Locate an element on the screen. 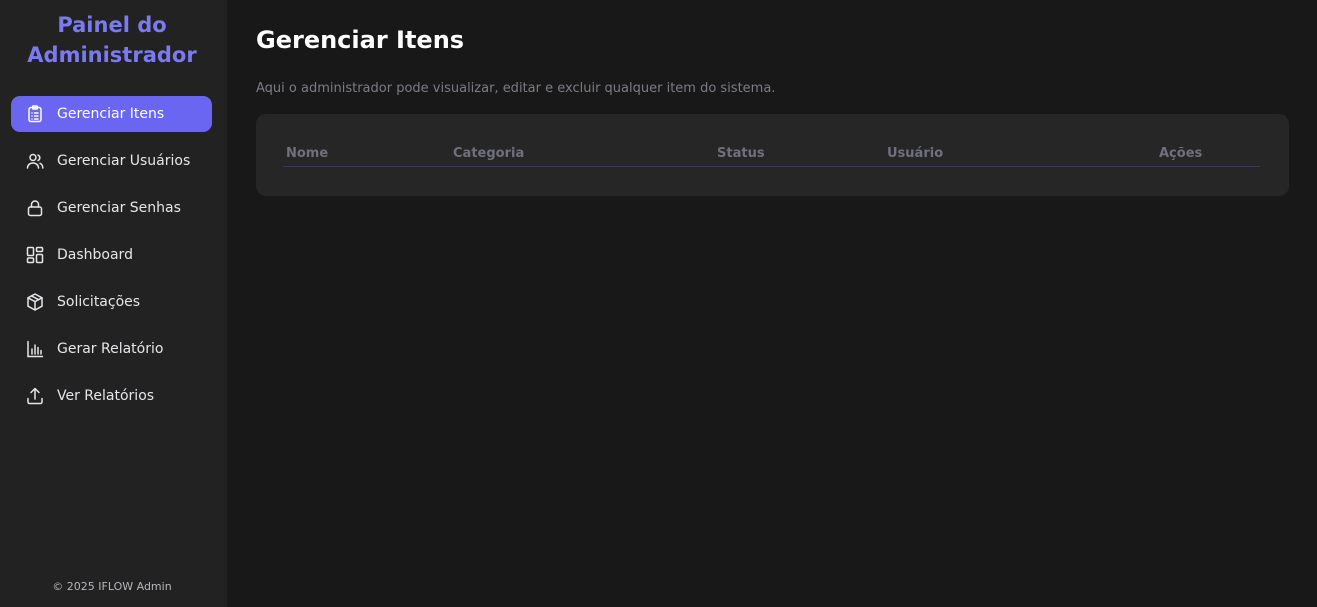 Image resolution: width=1317 pixels, height=607 pixels. sidebar-item-gerenciar-itens: Gerenciar Itens is located at coordinates (111, 114).